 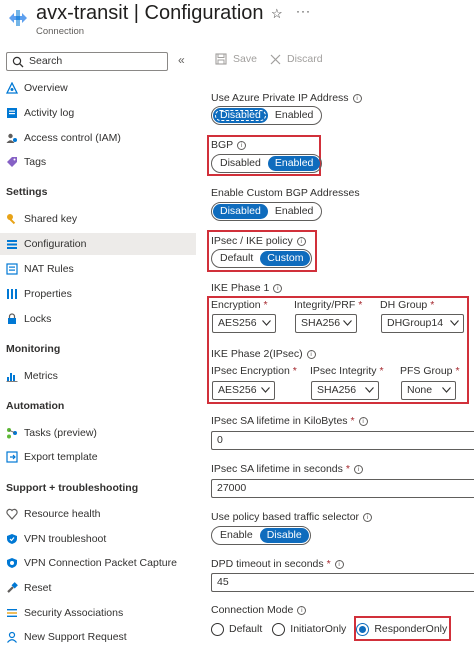 I want to click on toggle-option-default: Default, so click(x=236, y=258).